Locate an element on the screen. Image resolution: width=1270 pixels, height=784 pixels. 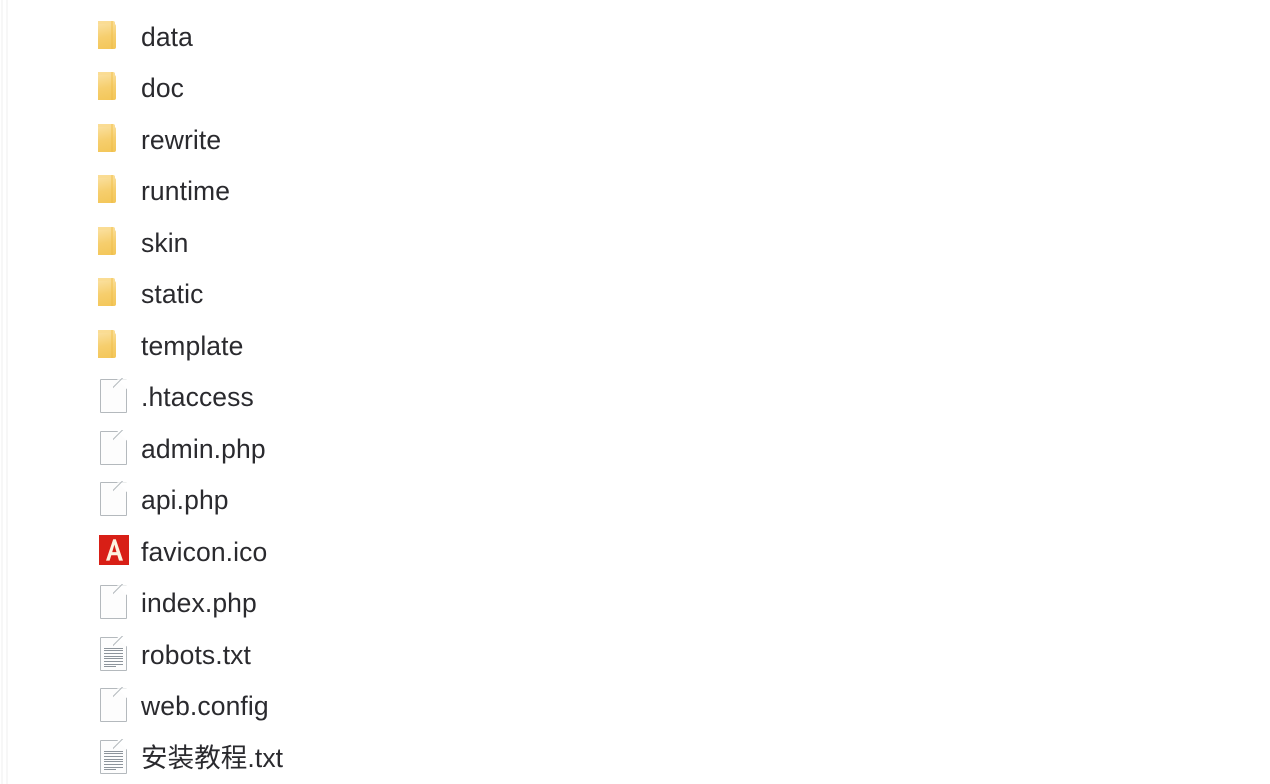
file-name: skin is located at coordinates (165, 242).